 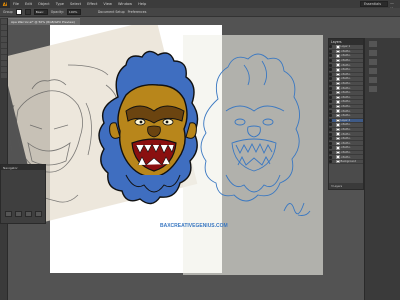 I want to click on artboards-panel-icon, so click(x=373, y=89).